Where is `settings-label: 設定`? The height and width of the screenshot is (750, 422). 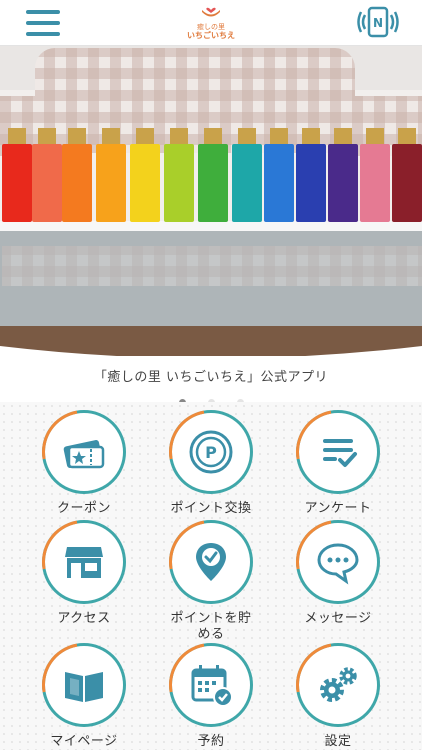 settings-label: 設定 is located at coordinates (338, 741).